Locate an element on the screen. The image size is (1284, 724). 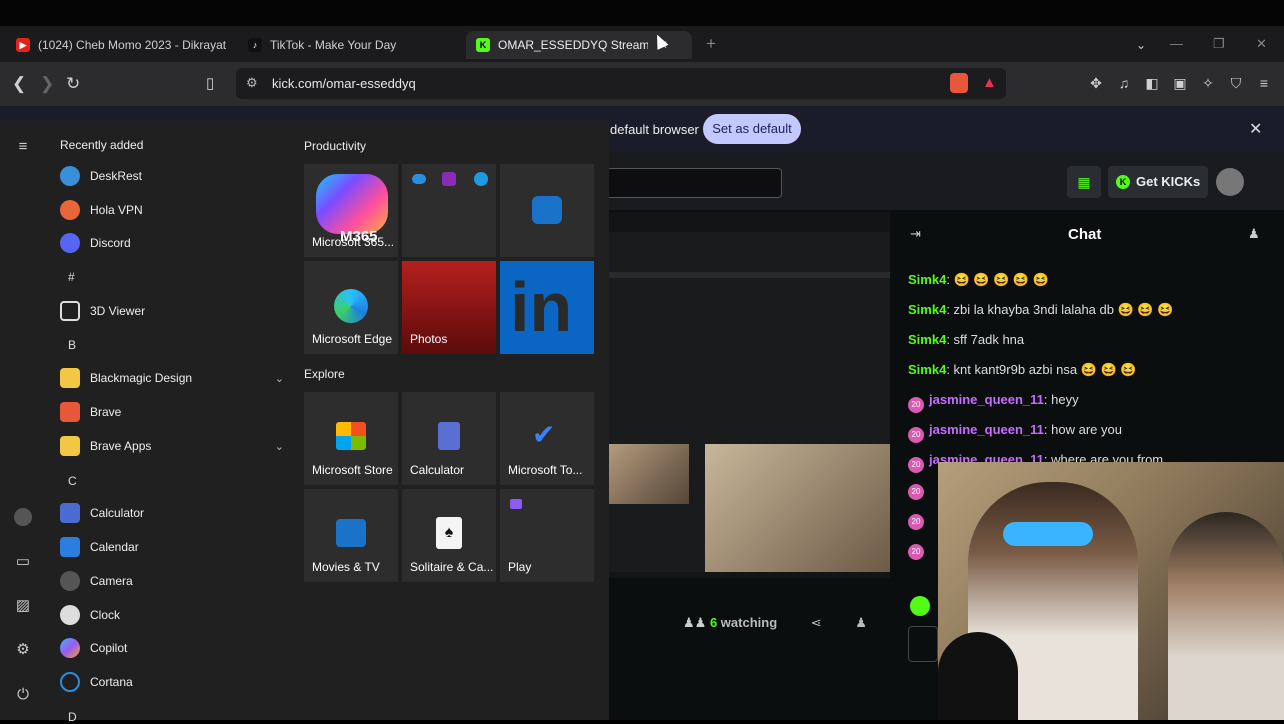
avatar is located at coordinates (1230, 182).